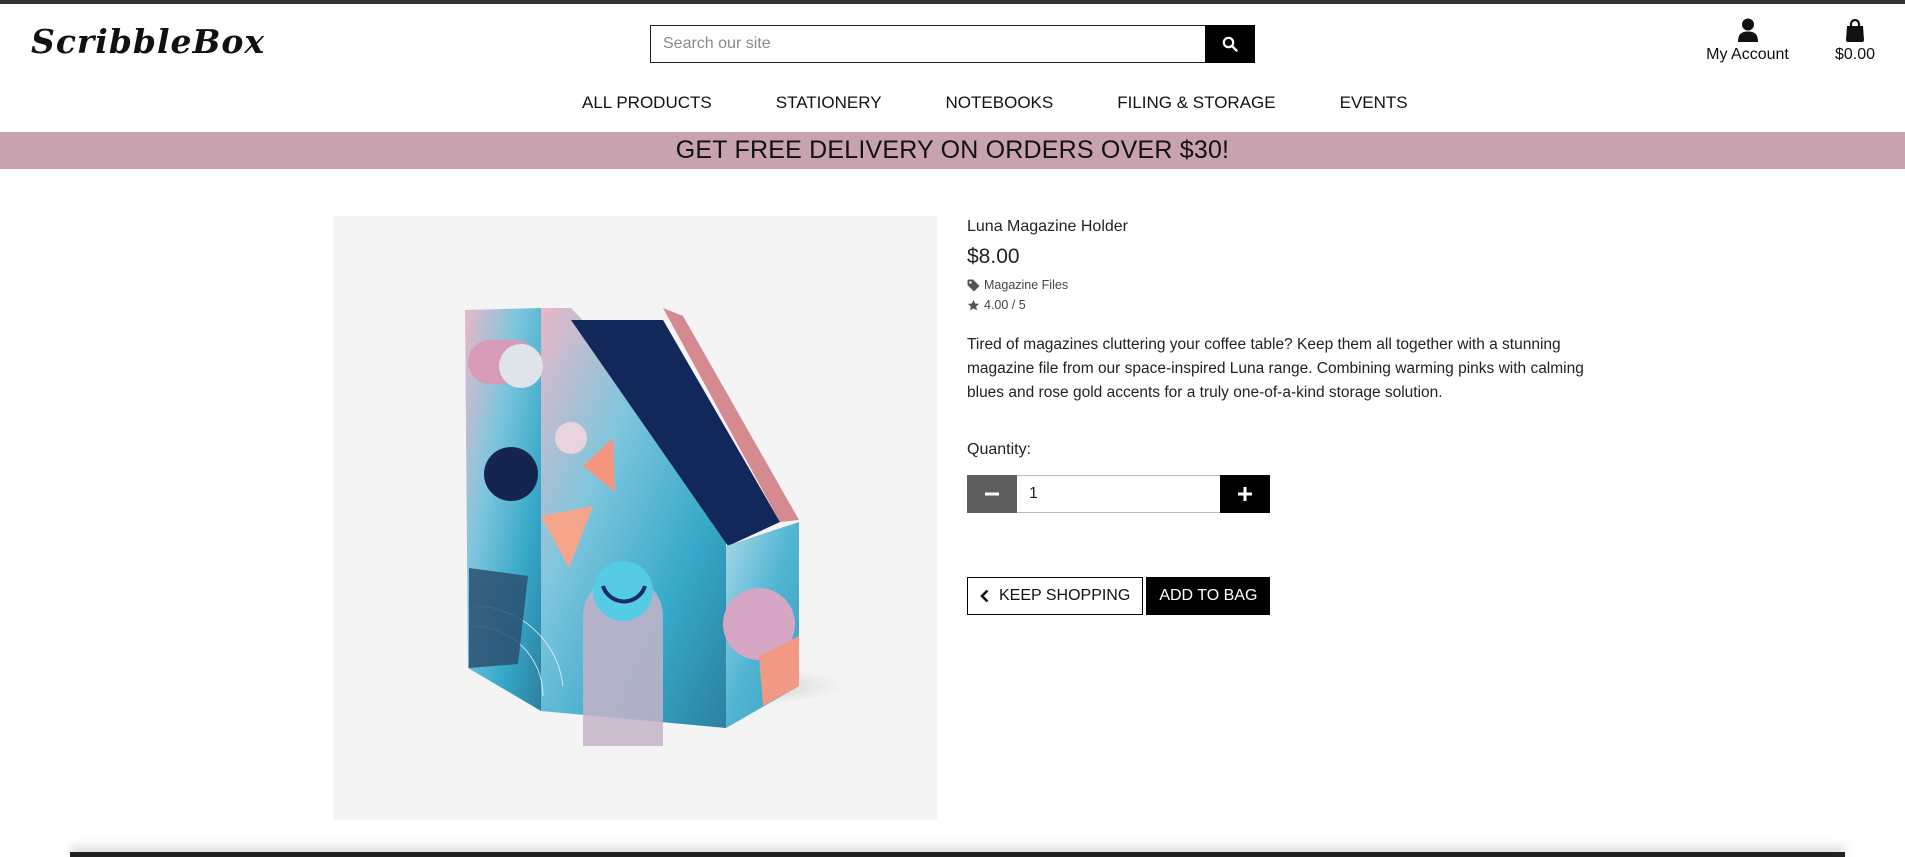 The width and height of the screenshot is (1905, 857). What do you see at coordinates (1118, 494) in the screenshot?
I see `quantity-input` at bounding box center [1118, 494].